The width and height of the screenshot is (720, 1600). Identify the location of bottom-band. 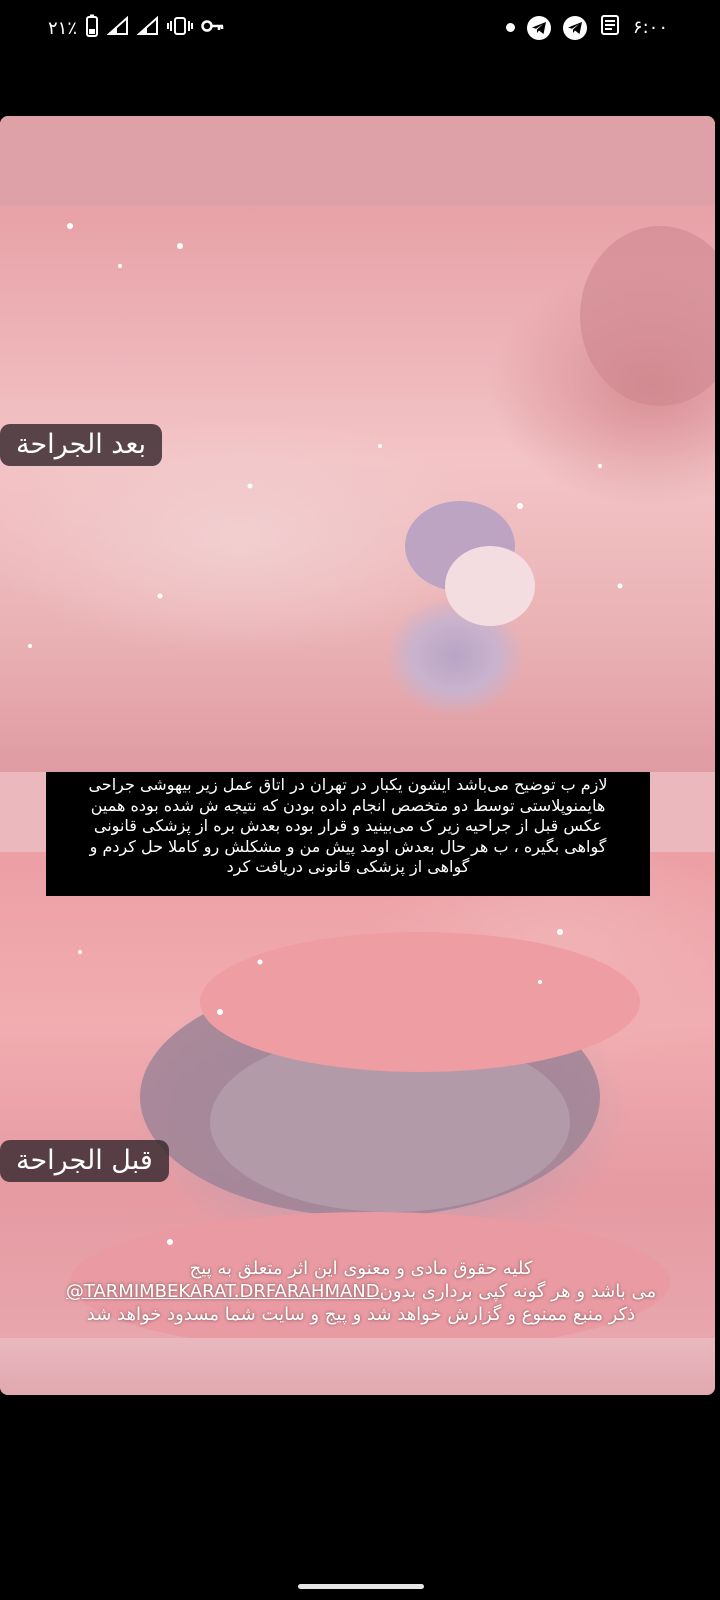
(357, 1366).